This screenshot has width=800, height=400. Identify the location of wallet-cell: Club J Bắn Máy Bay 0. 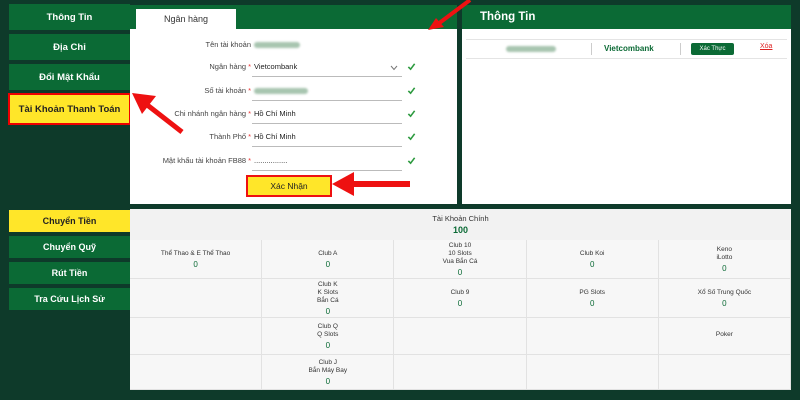
(328, 372).